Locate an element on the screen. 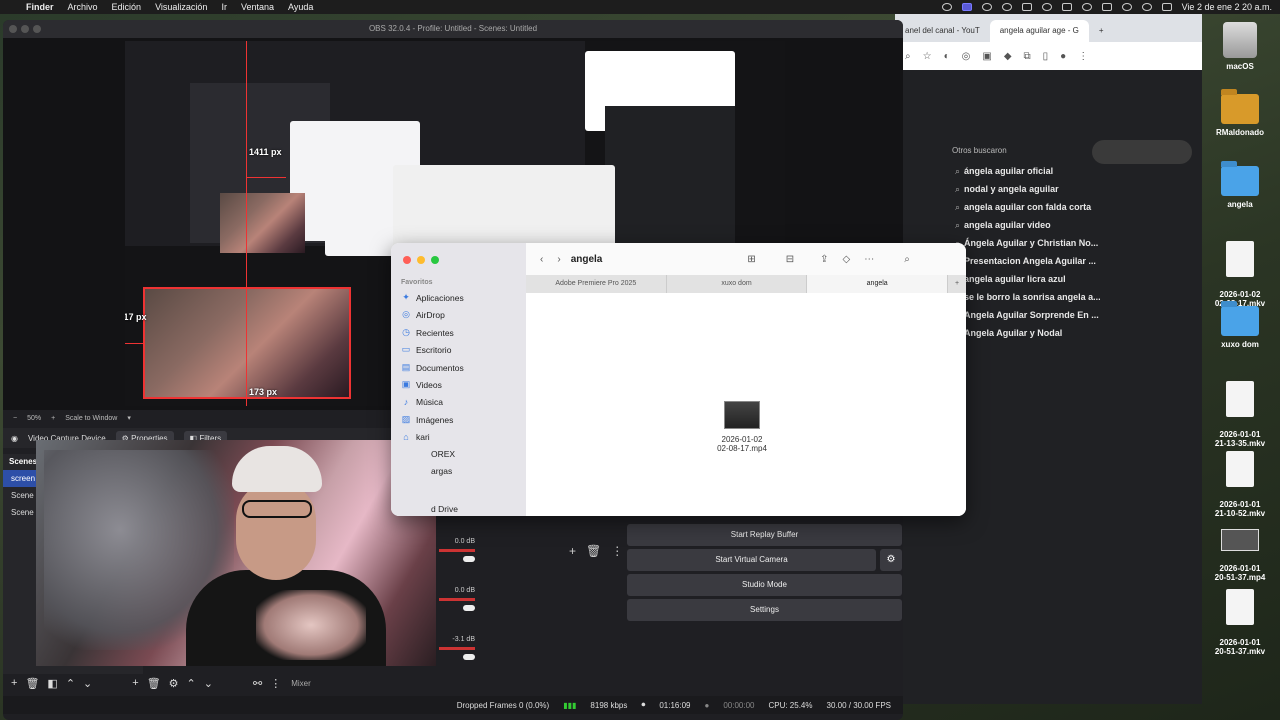  desktop-icon-xuxo-dom: xuxo dom is located at coordinates (1240, 325).